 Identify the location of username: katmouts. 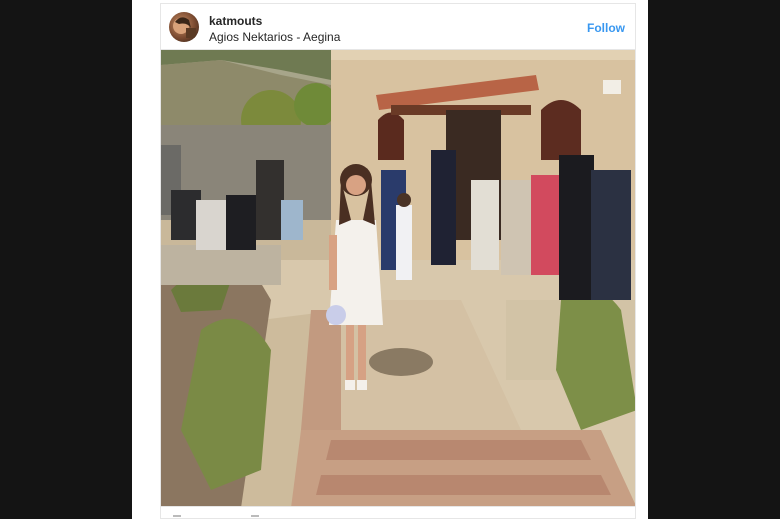
(235, 21).